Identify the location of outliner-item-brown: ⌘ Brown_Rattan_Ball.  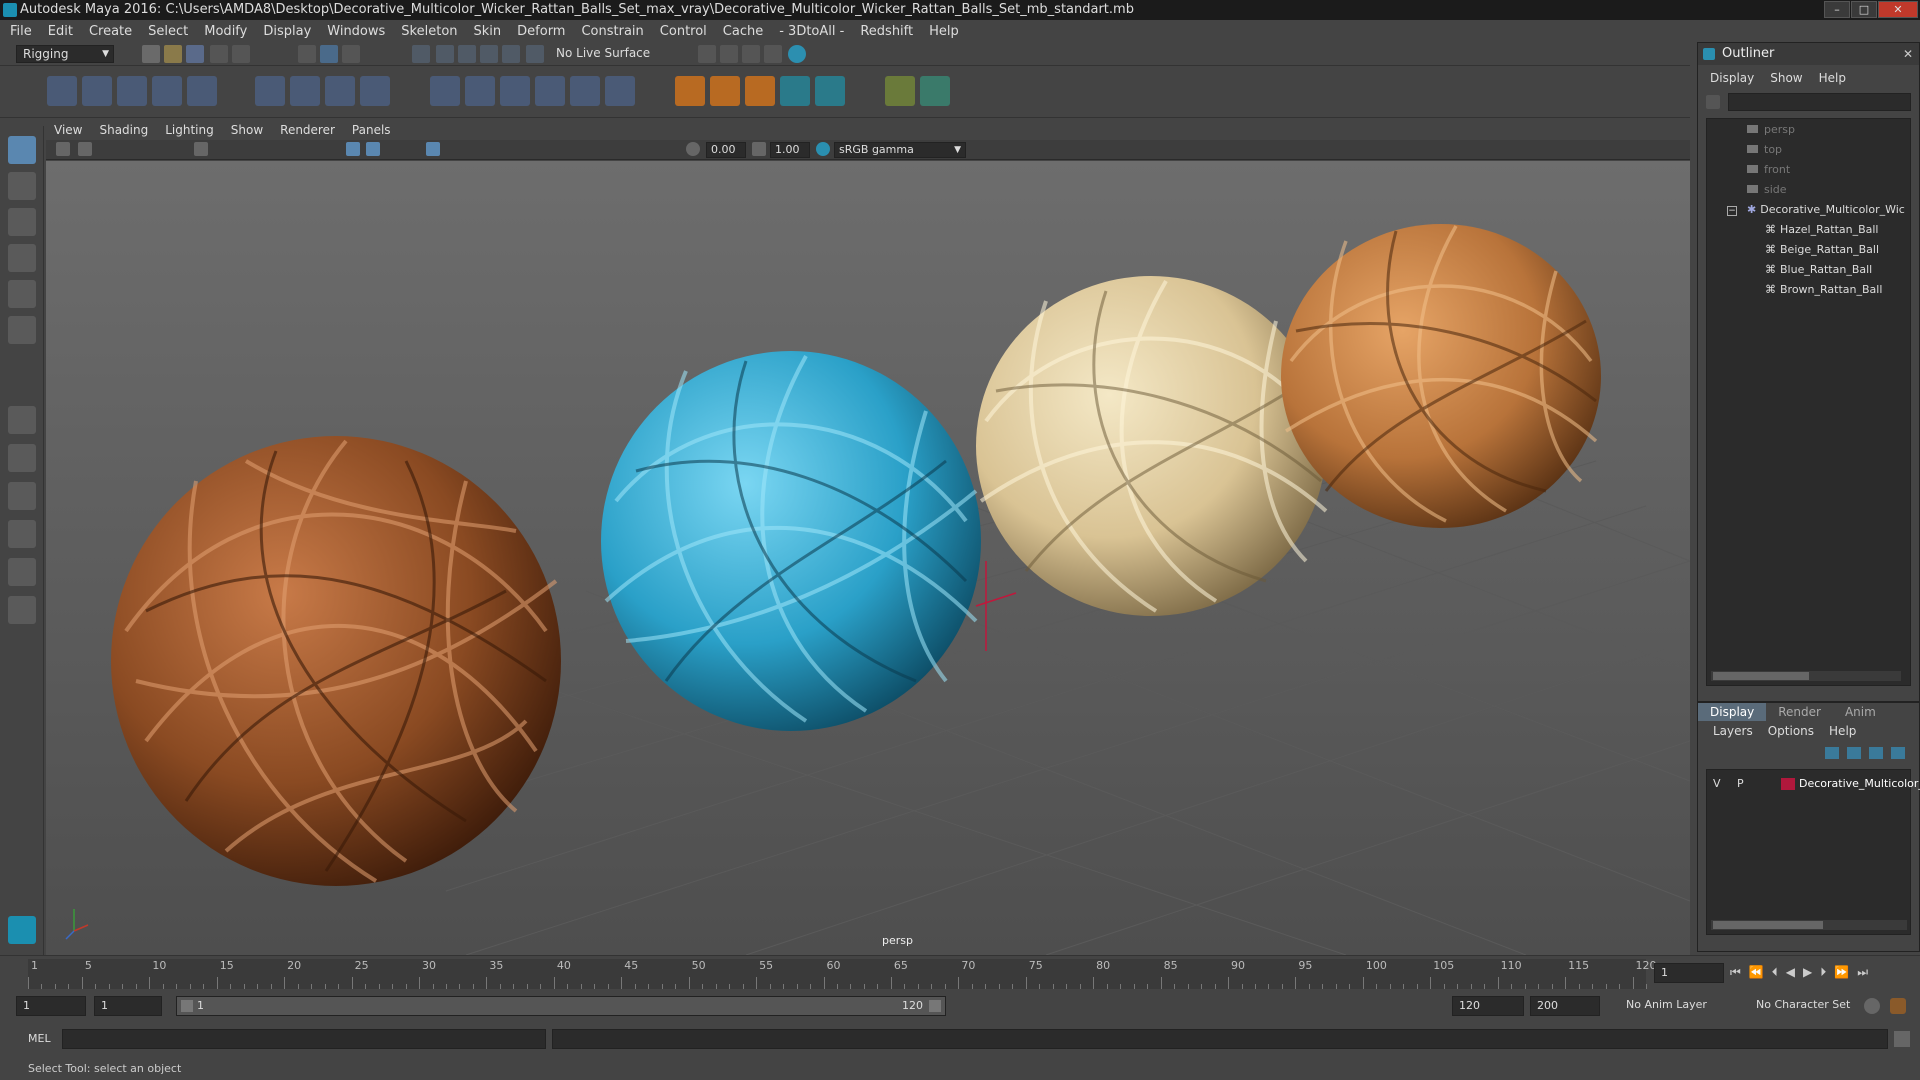
(1823, 290).